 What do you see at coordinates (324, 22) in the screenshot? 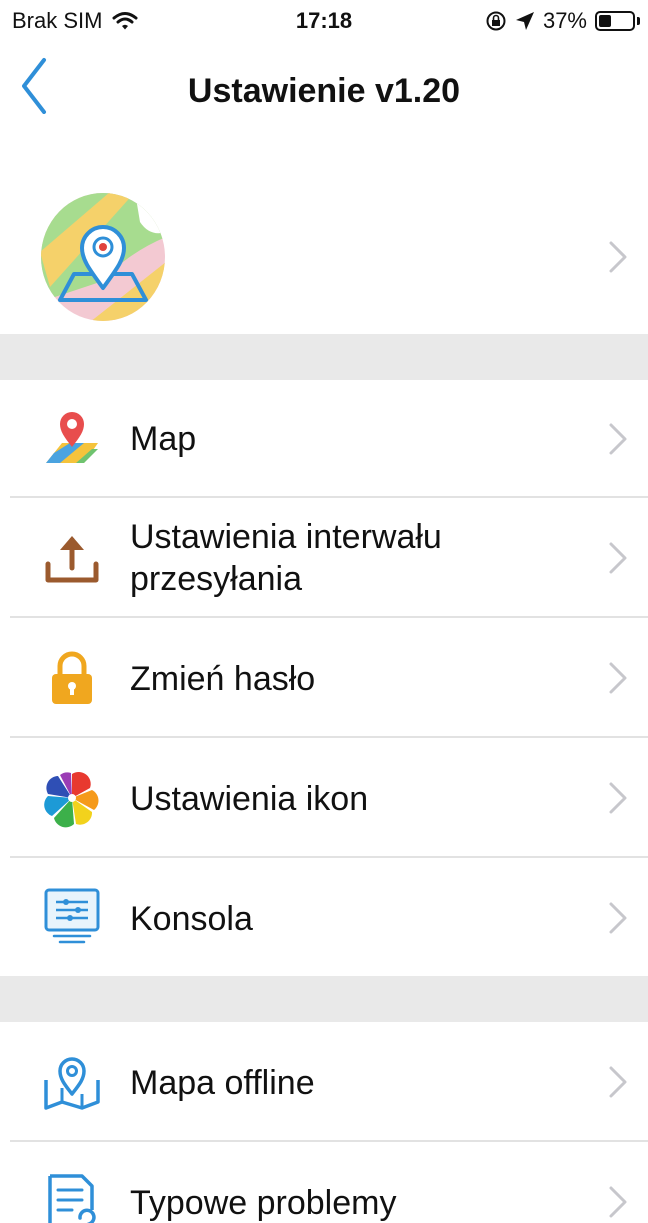
I see `status-bar: Brak SIM 17:18 37%` at bounding box center [324, 22].